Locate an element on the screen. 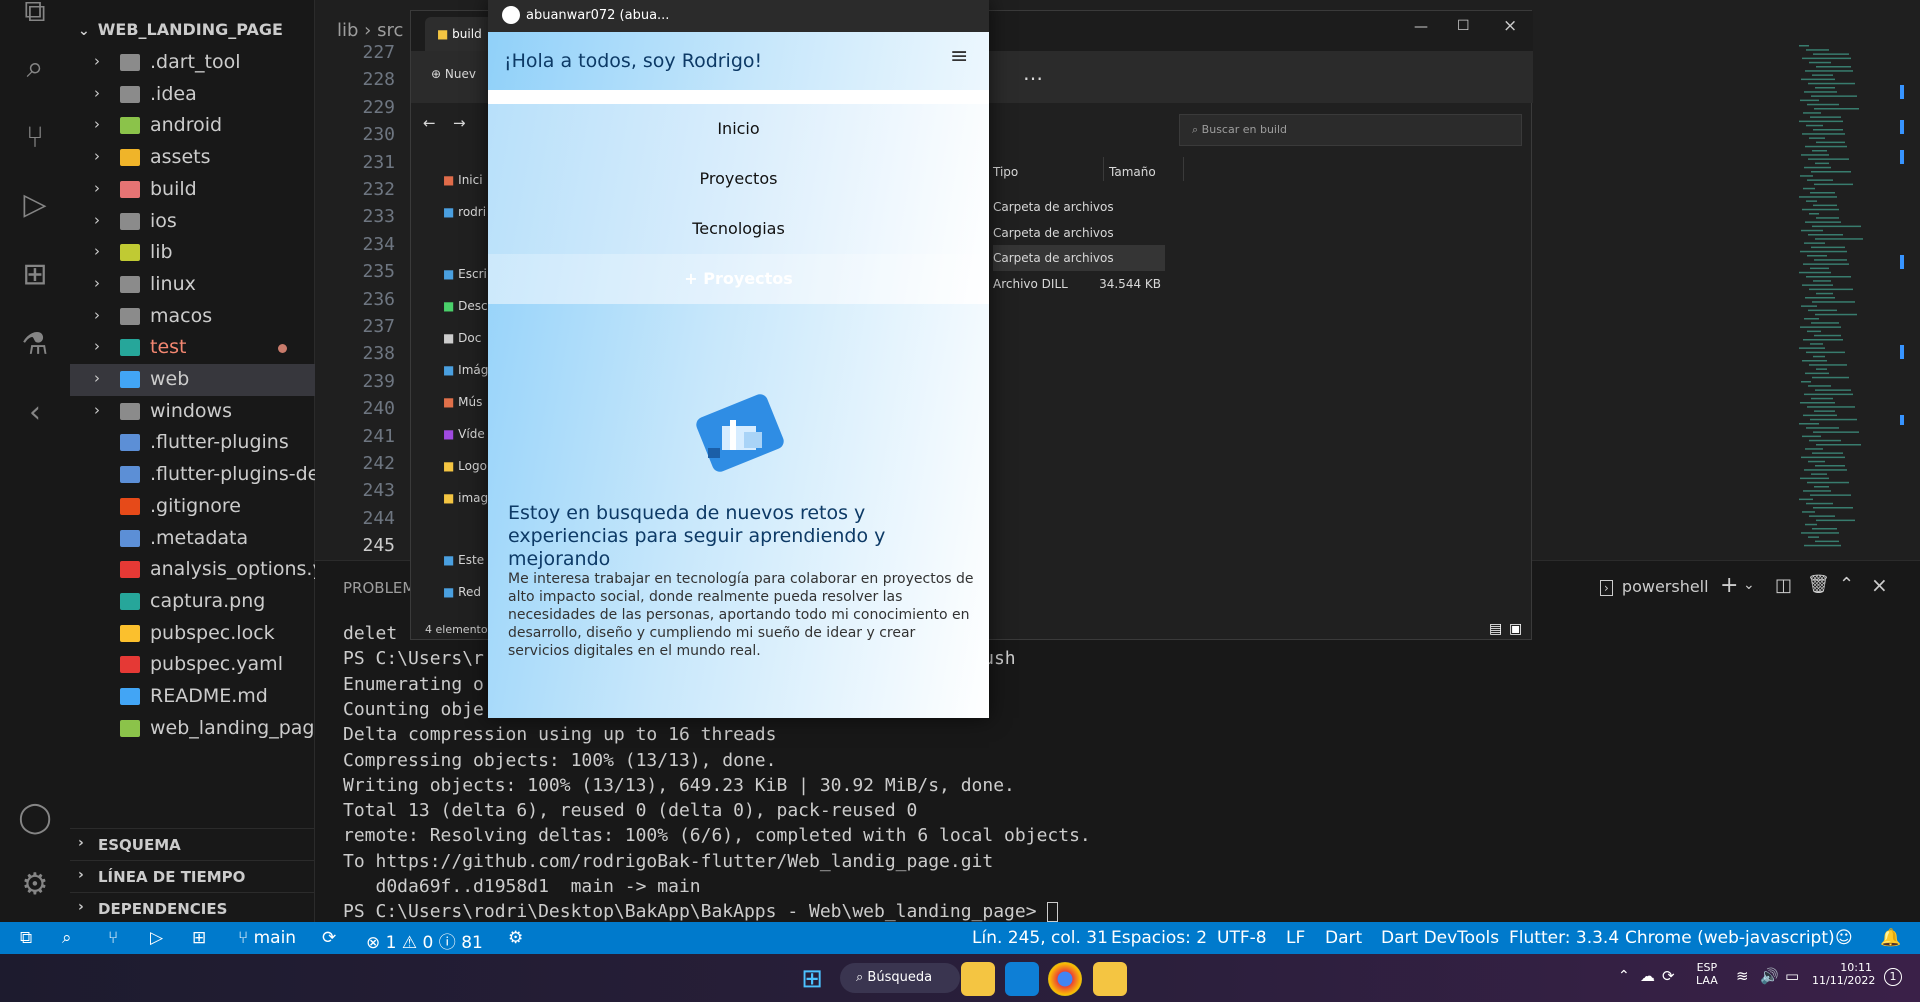 This screenshot has width=1920, height=1002. details-view-icon: ▤ is located at coordinates (1495, 629).